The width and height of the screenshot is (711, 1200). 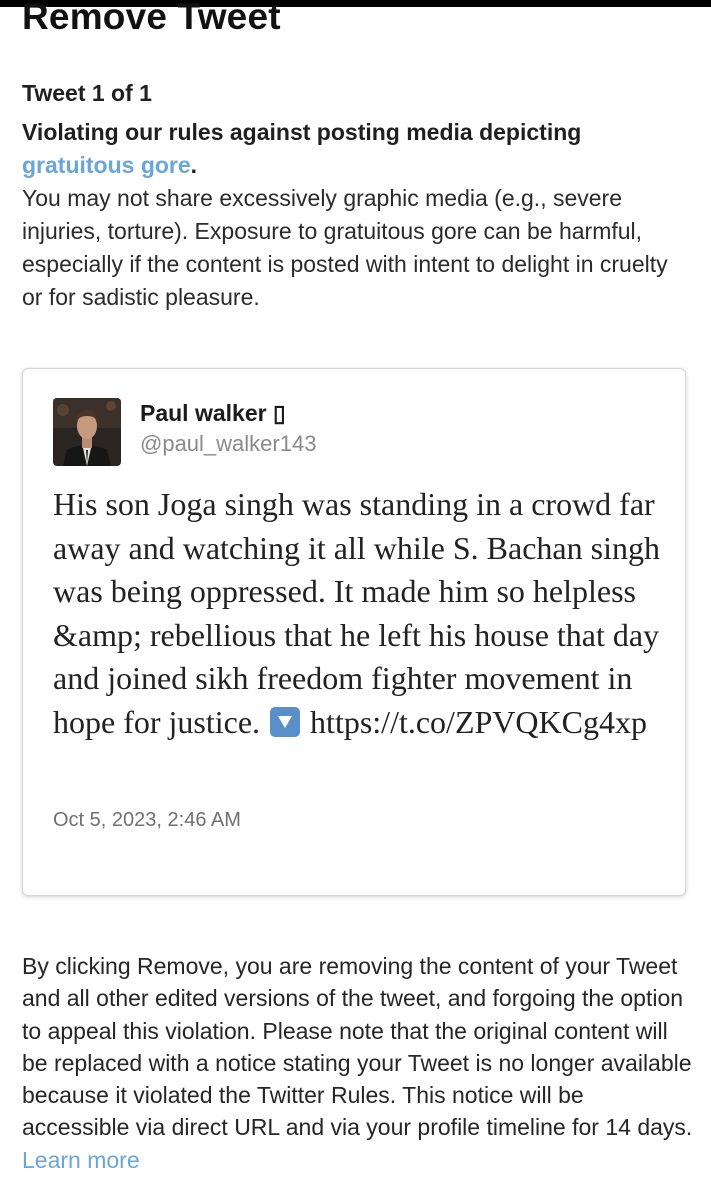 I want to click on page-title: Remove Tweet, so click(x=151, y=18).